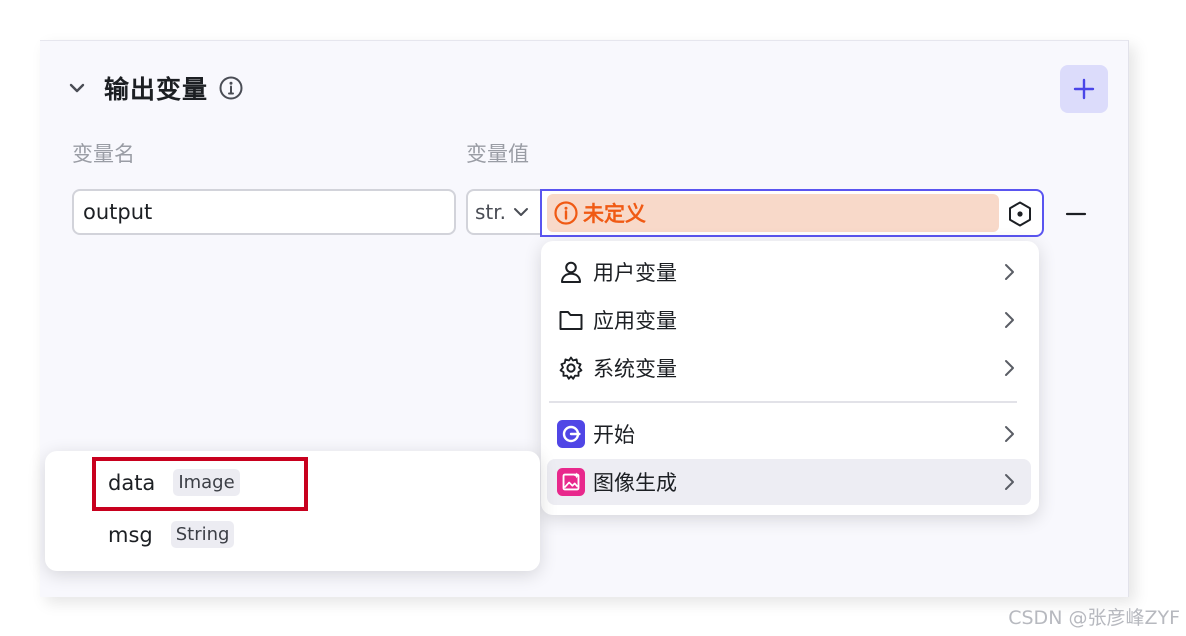 The width and height of the screenshot is (1186, 636). I want to click on remove-variable-button, so click(1076, 214).